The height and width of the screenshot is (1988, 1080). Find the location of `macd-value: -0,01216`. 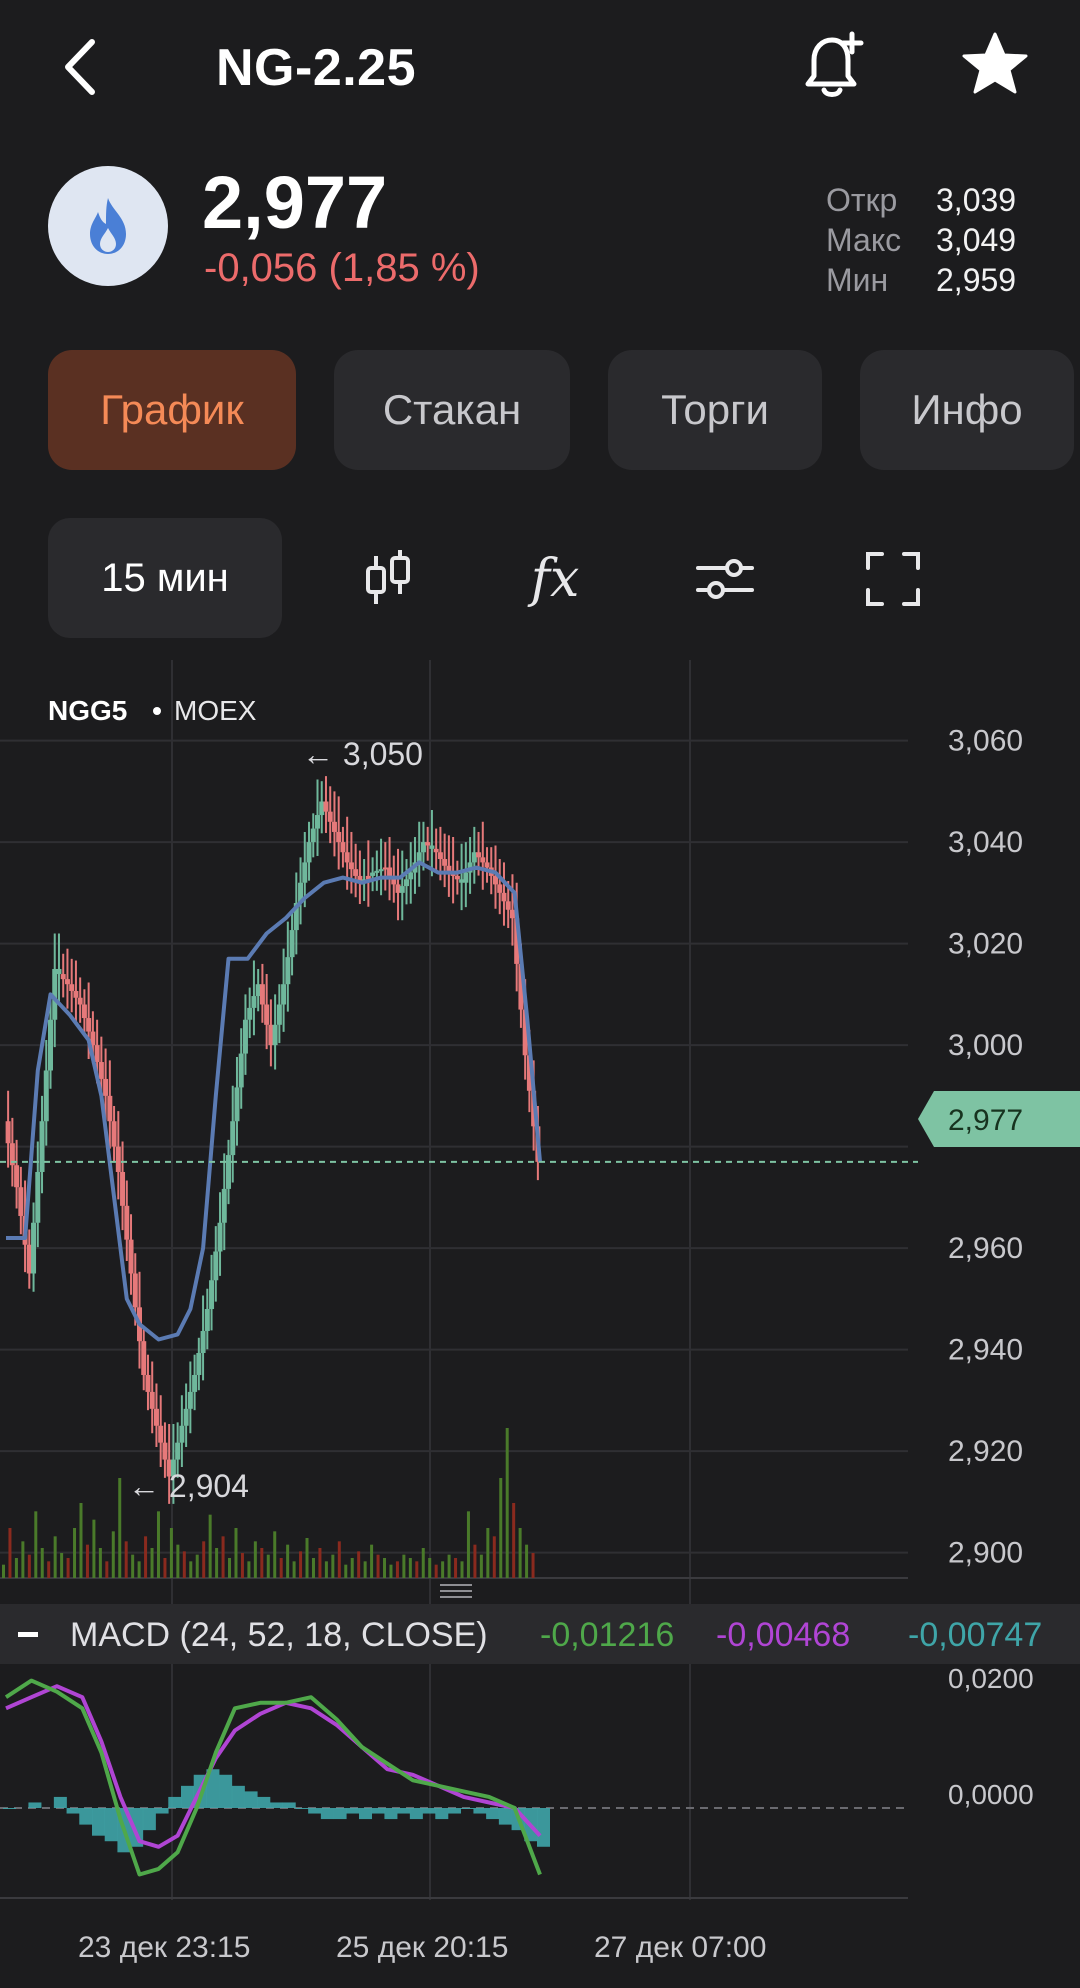

macd-value: -0,01216 is located at coordinates (607, 1635).